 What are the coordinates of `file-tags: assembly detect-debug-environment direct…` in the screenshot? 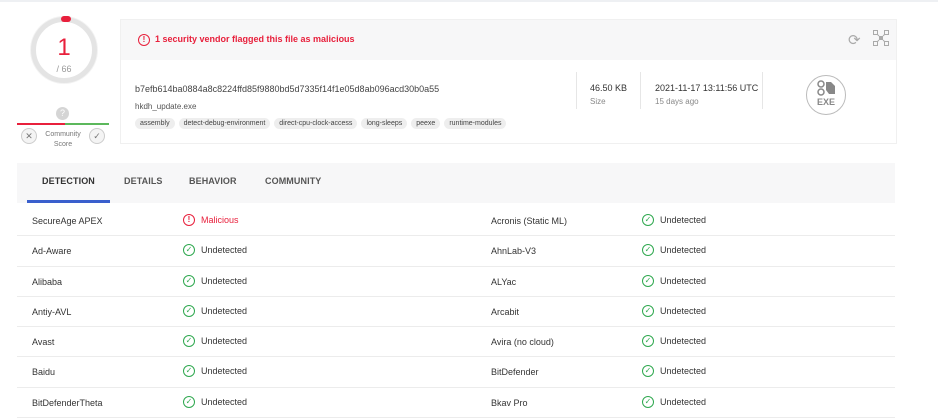 It's located at (321, 123).